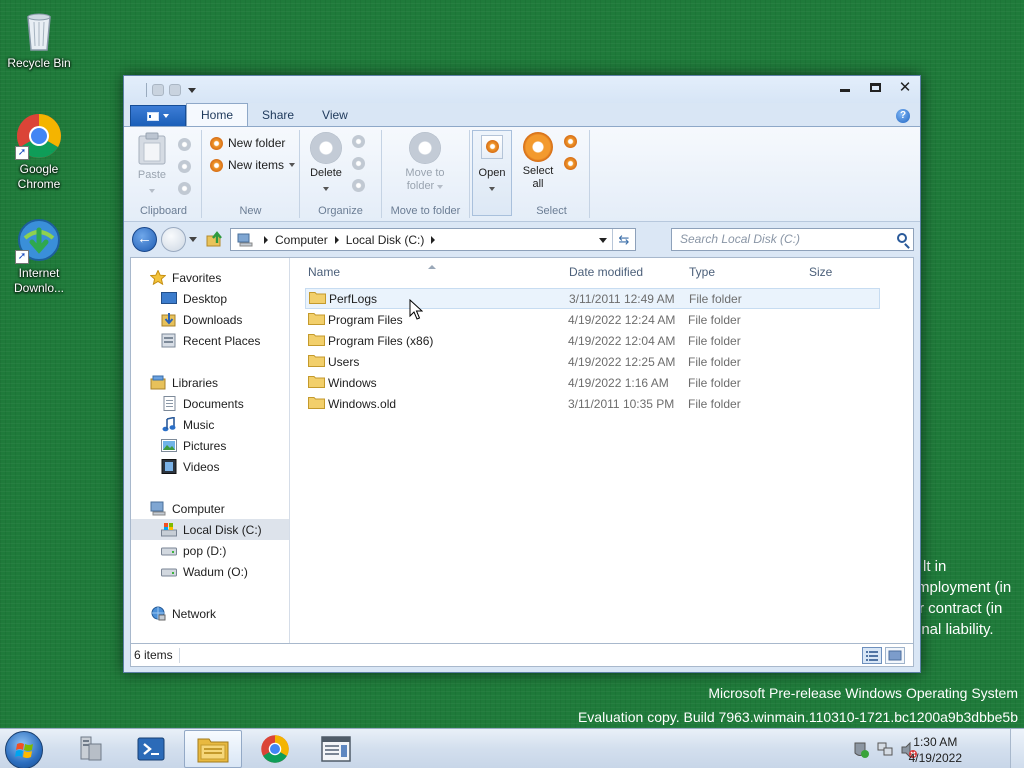 The width and height of the screenshot is (1024, 768). I want to click on search-input: Search Local Disk (C:), so click(792, 239).